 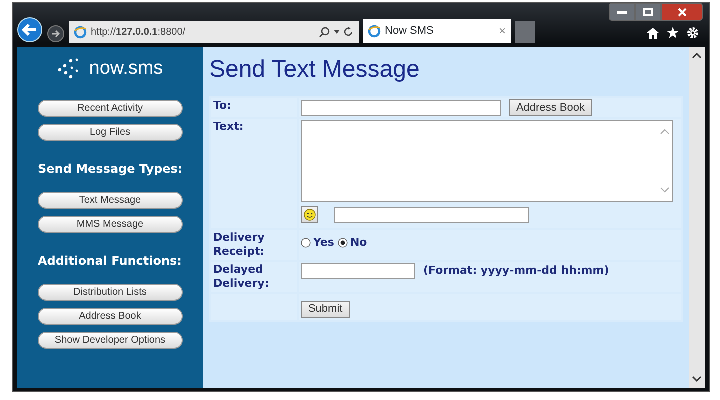 I want to click on nav-button: MMS Message, so click(x=110, y=224).